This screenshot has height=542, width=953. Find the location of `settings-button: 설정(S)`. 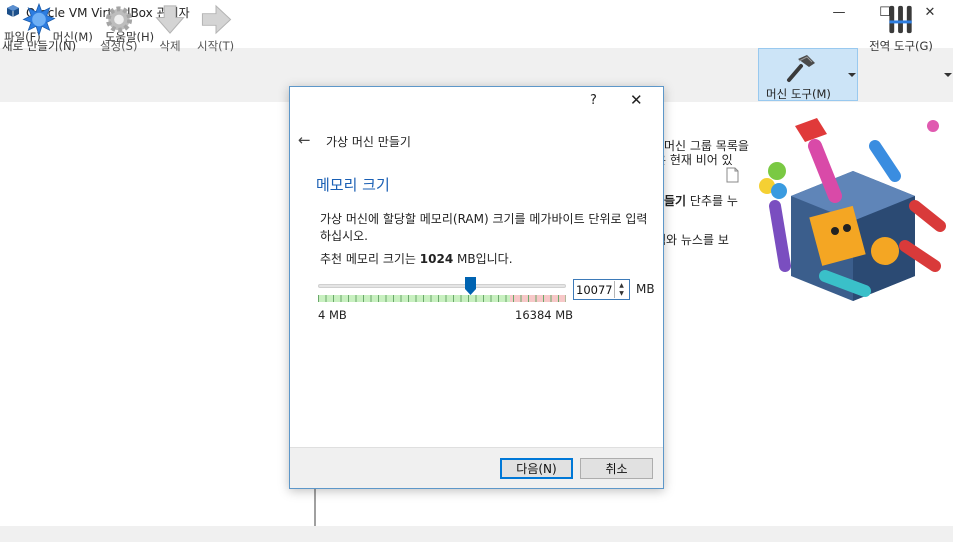

settings-button: 설정(S) is located at coordinates (118, 27).